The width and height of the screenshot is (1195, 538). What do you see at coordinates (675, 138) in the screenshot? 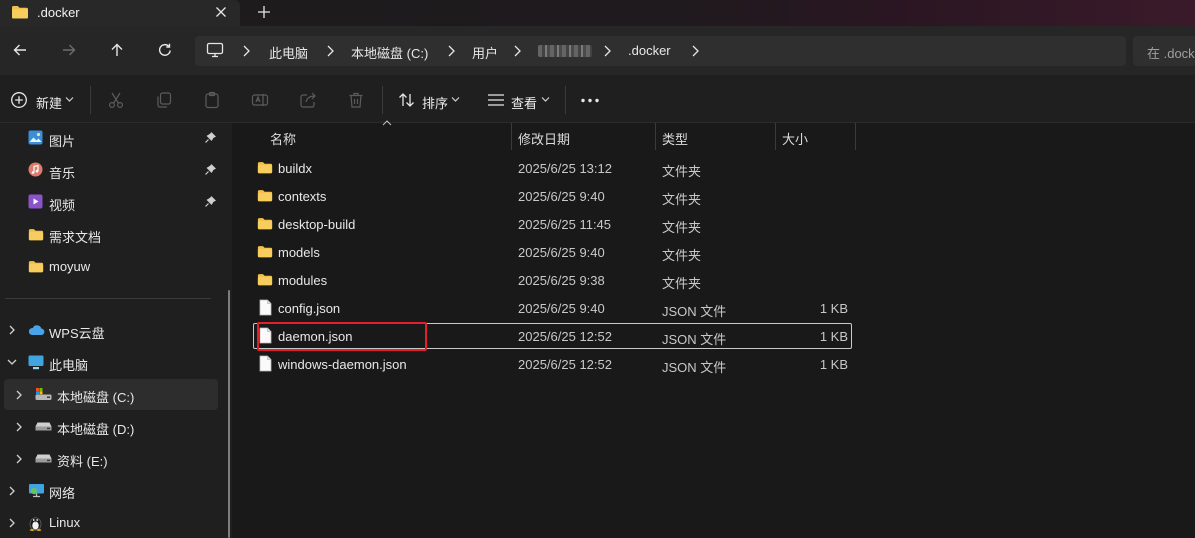
I see `column-header-type: 类型` at bounding box center [675, 138].